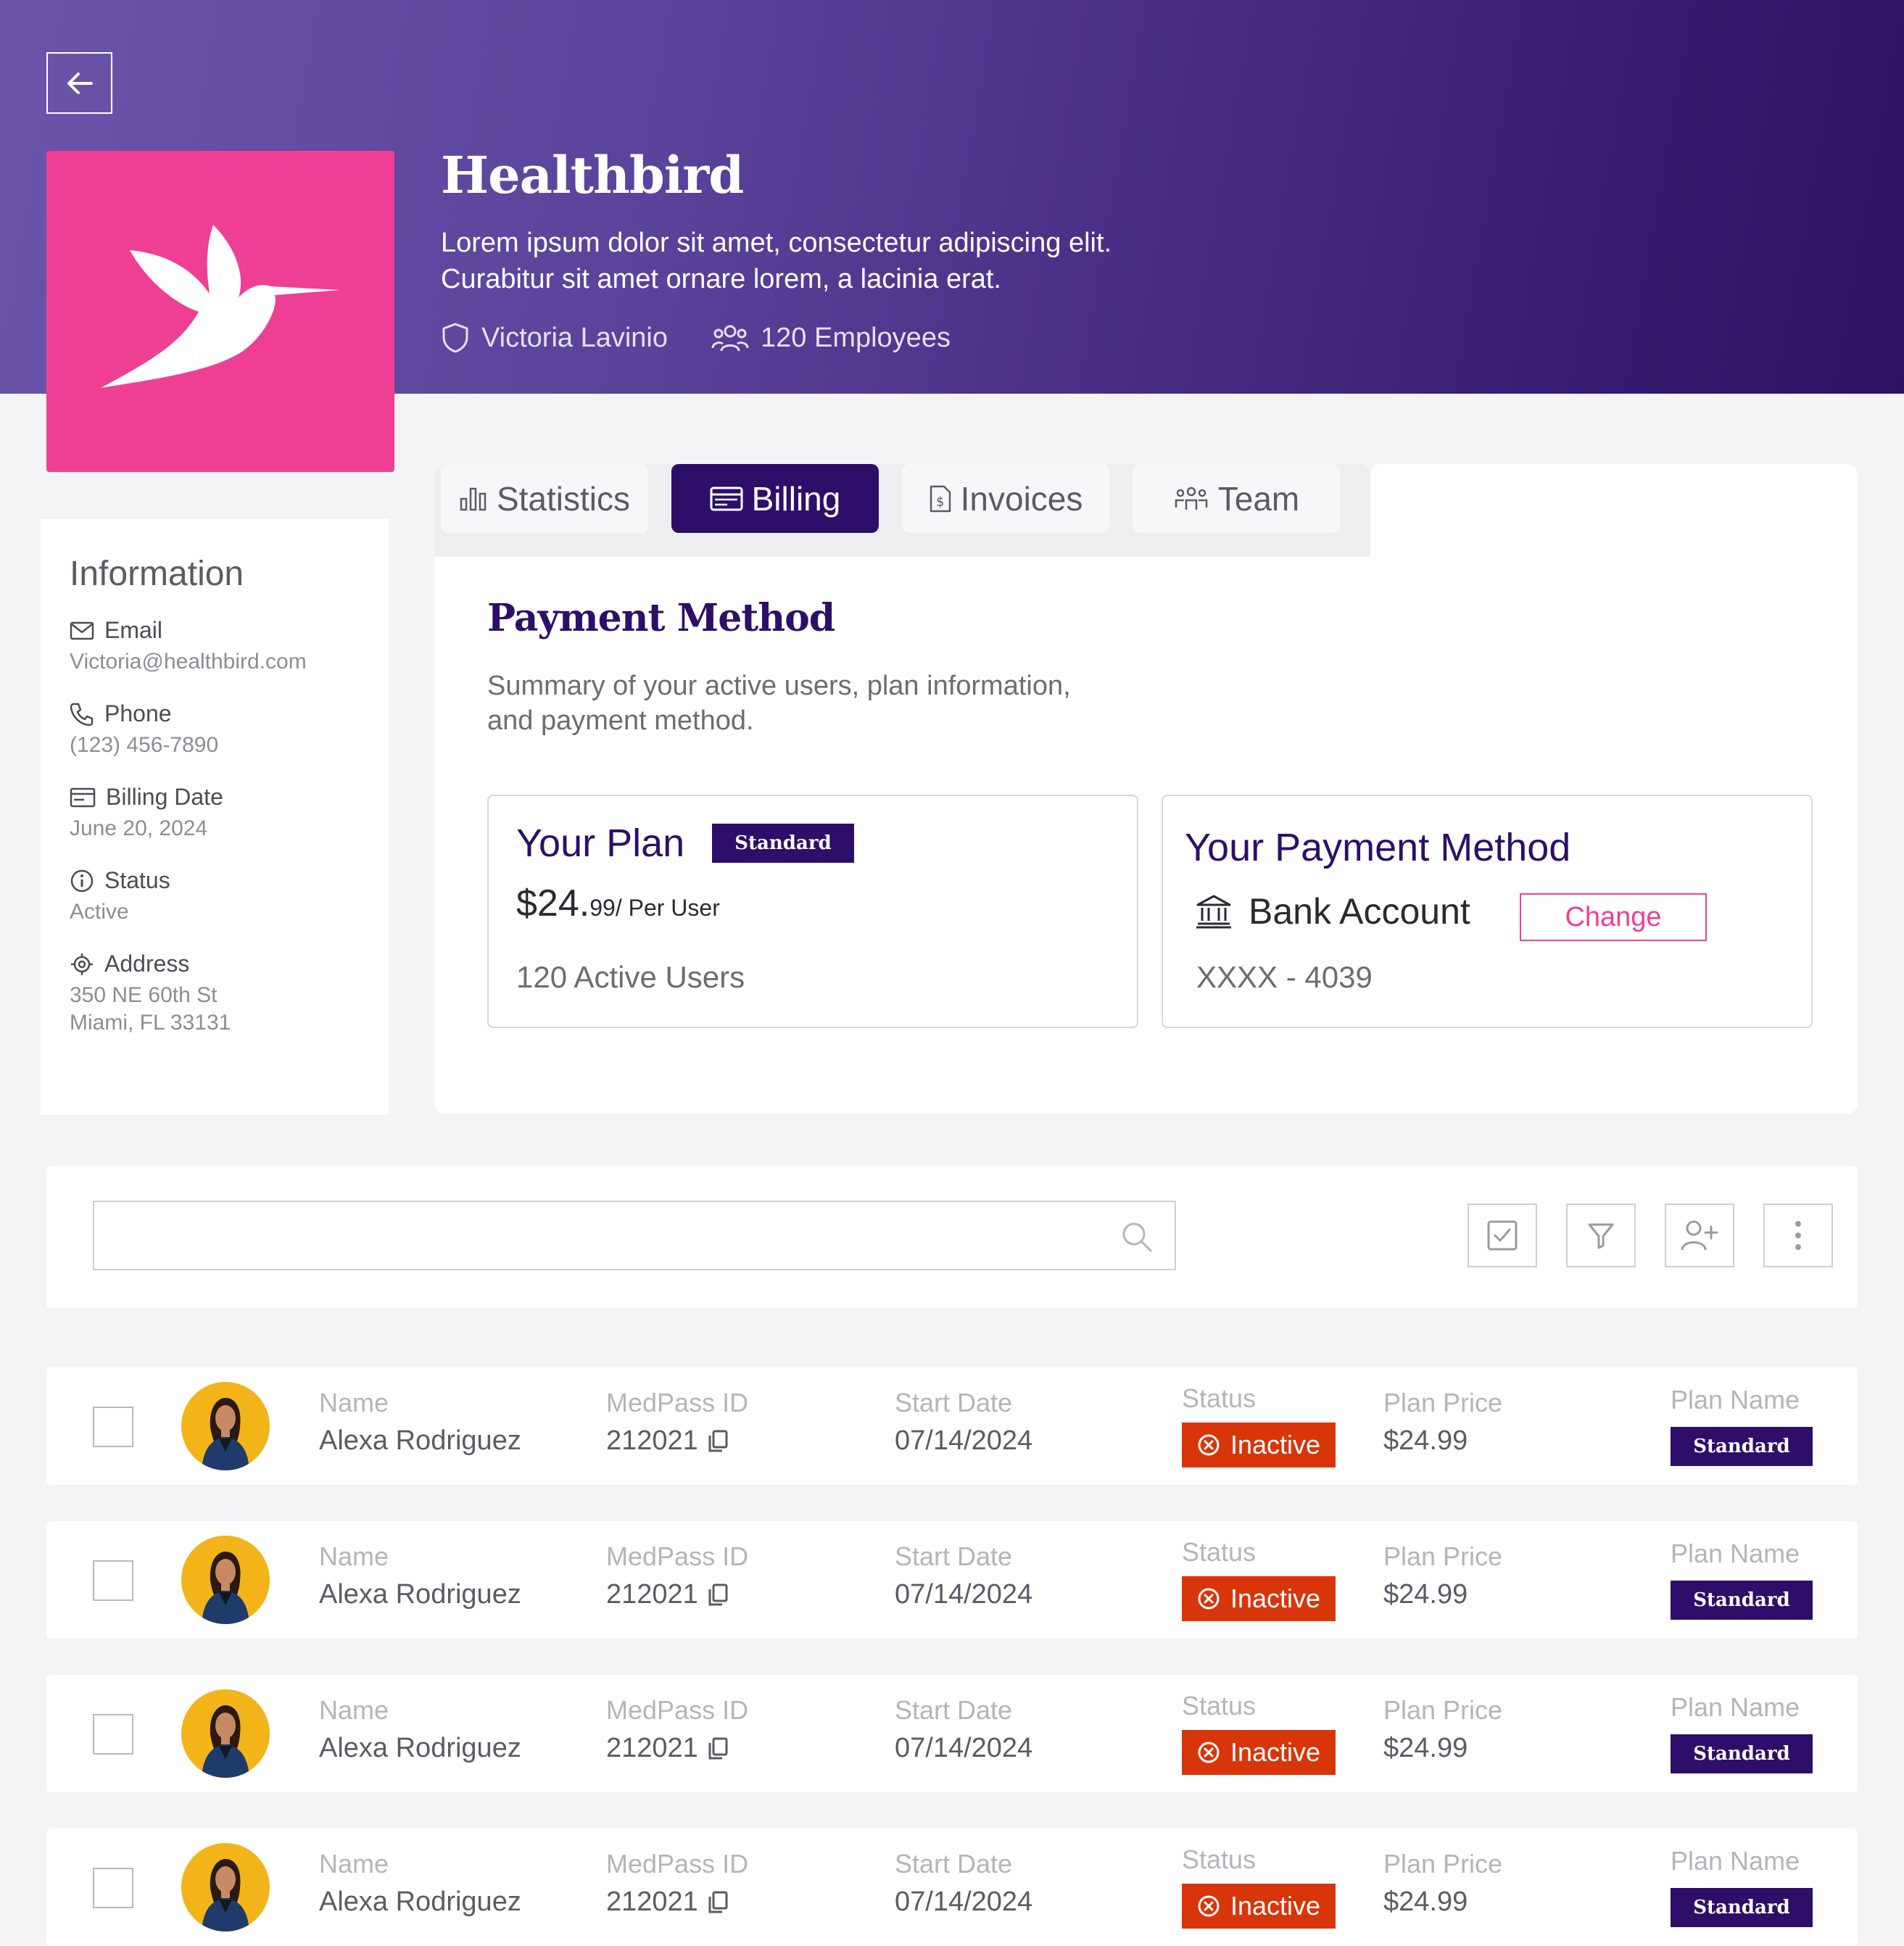  I want to click on info-label: Phone, so click(215, 713).